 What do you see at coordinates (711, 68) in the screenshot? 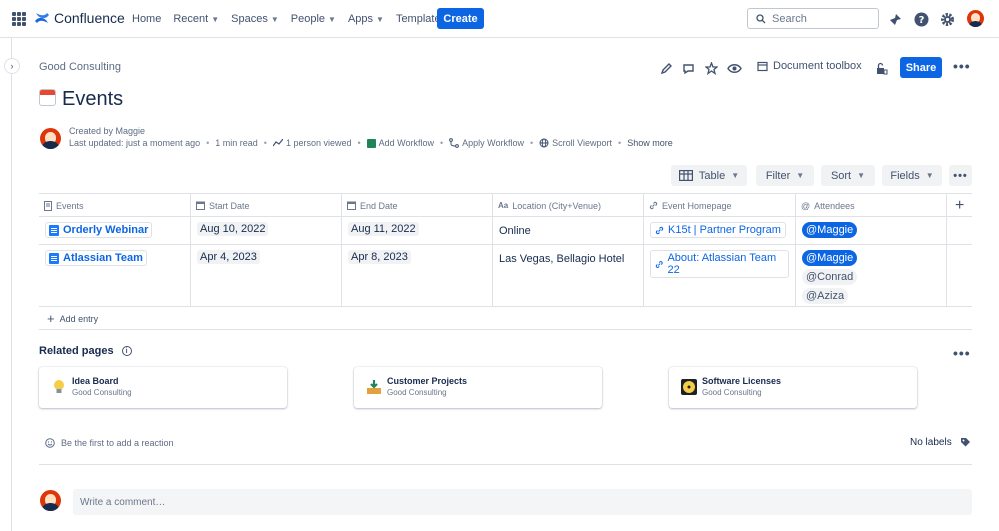
I see `star-icon` at bounding box center [711, 68].